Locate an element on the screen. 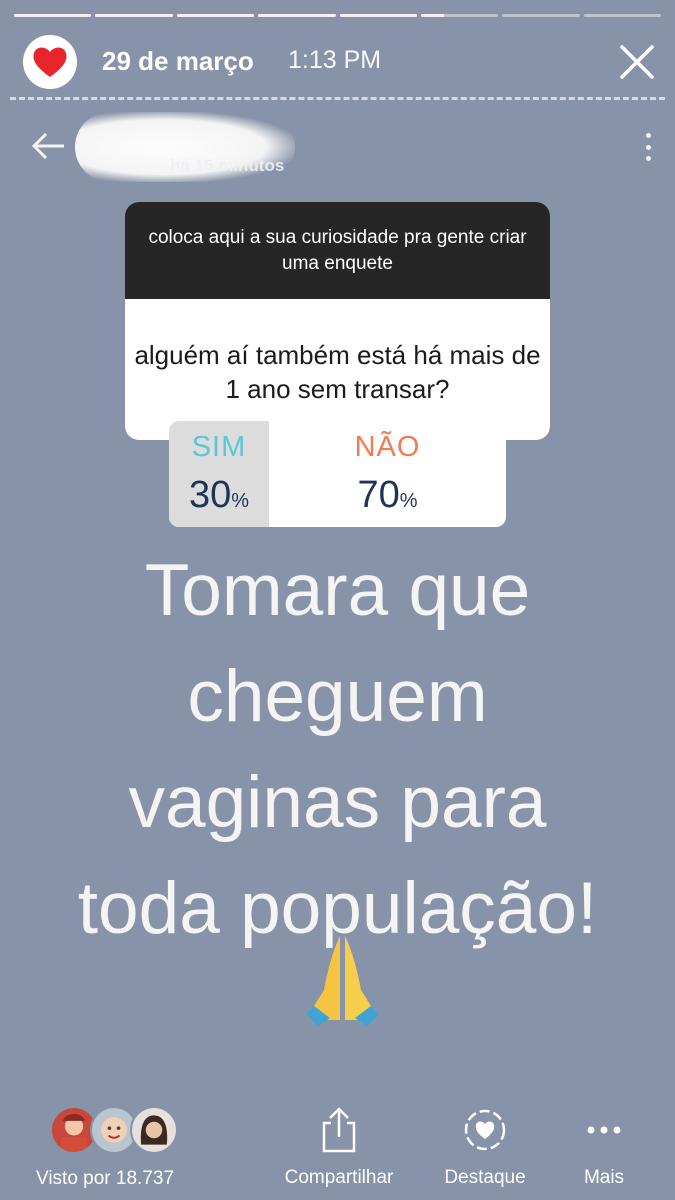 The width and height of the screenshot is (675, 1200). heart-icon is located at coordinates (50, 62).